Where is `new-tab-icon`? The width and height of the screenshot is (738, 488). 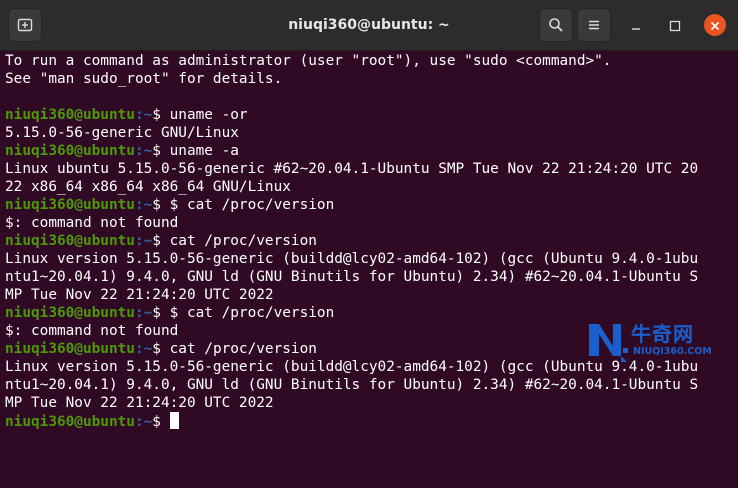
new-tab-icon is located at coordinates (25, 25).